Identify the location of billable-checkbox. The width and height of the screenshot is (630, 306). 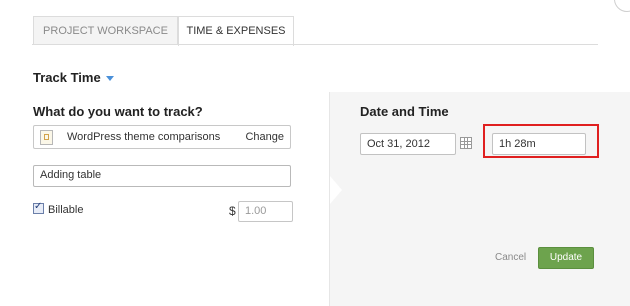
(38, 207).